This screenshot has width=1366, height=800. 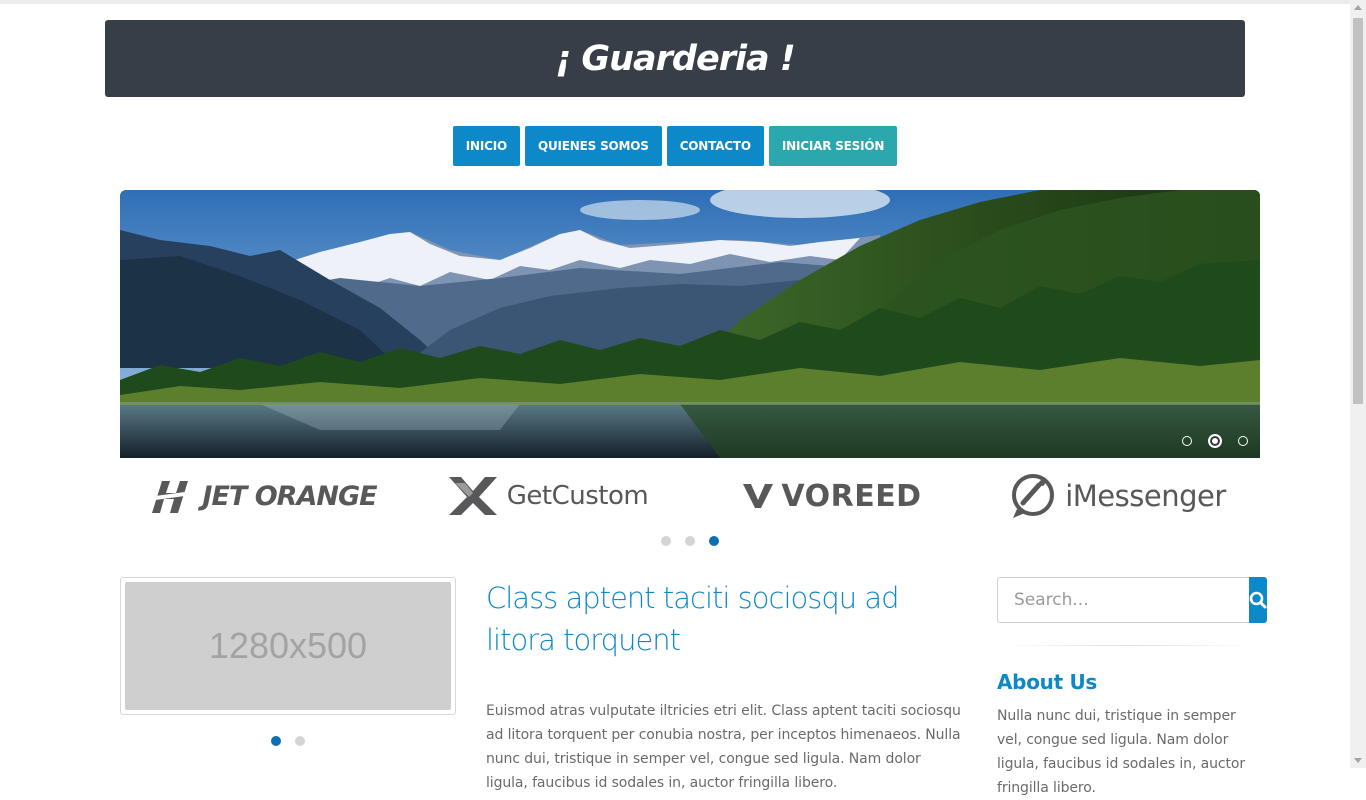 What do you see at coordinates (851, 496) in the screenshot?
I see `brand-label: VOREED` at bounding box center [851, 496].